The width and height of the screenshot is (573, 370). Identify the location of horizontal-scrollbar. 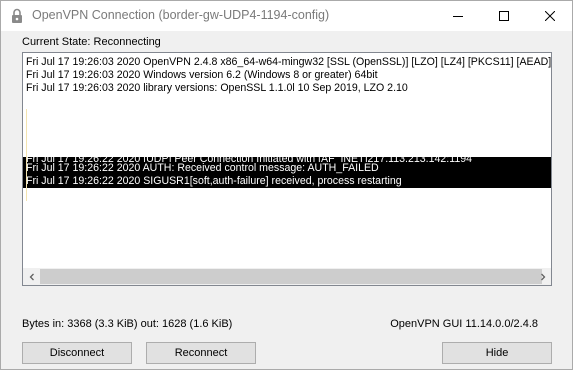
(287, 276).